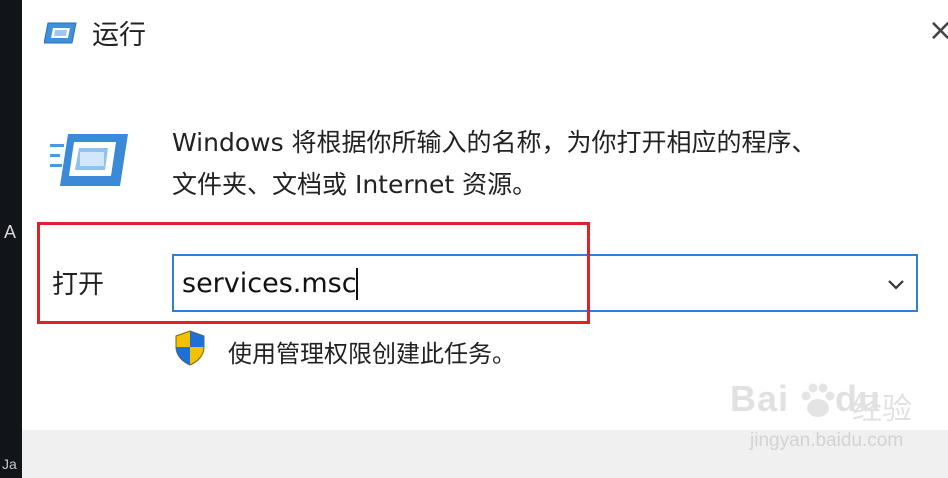 The height and width of the screenshot is (478, 948). I want to click on baidu-watermark: Bai du 经验 jingyan.baidu.com, so click(839, 418).